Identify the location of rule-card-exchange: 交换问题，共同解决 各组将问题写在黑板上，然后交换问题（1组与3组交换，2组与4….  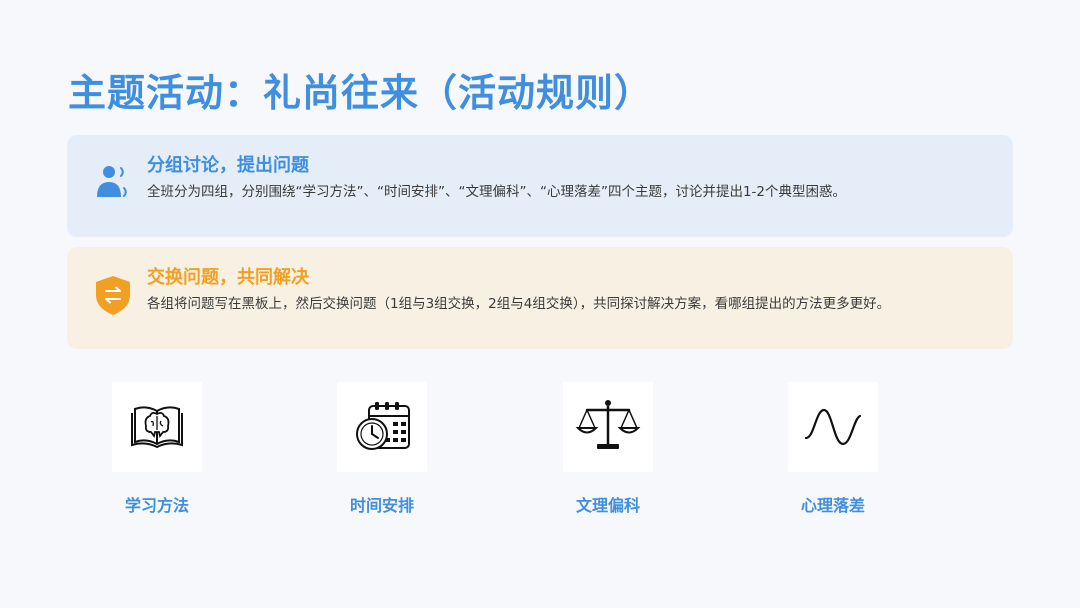
(540, 298).